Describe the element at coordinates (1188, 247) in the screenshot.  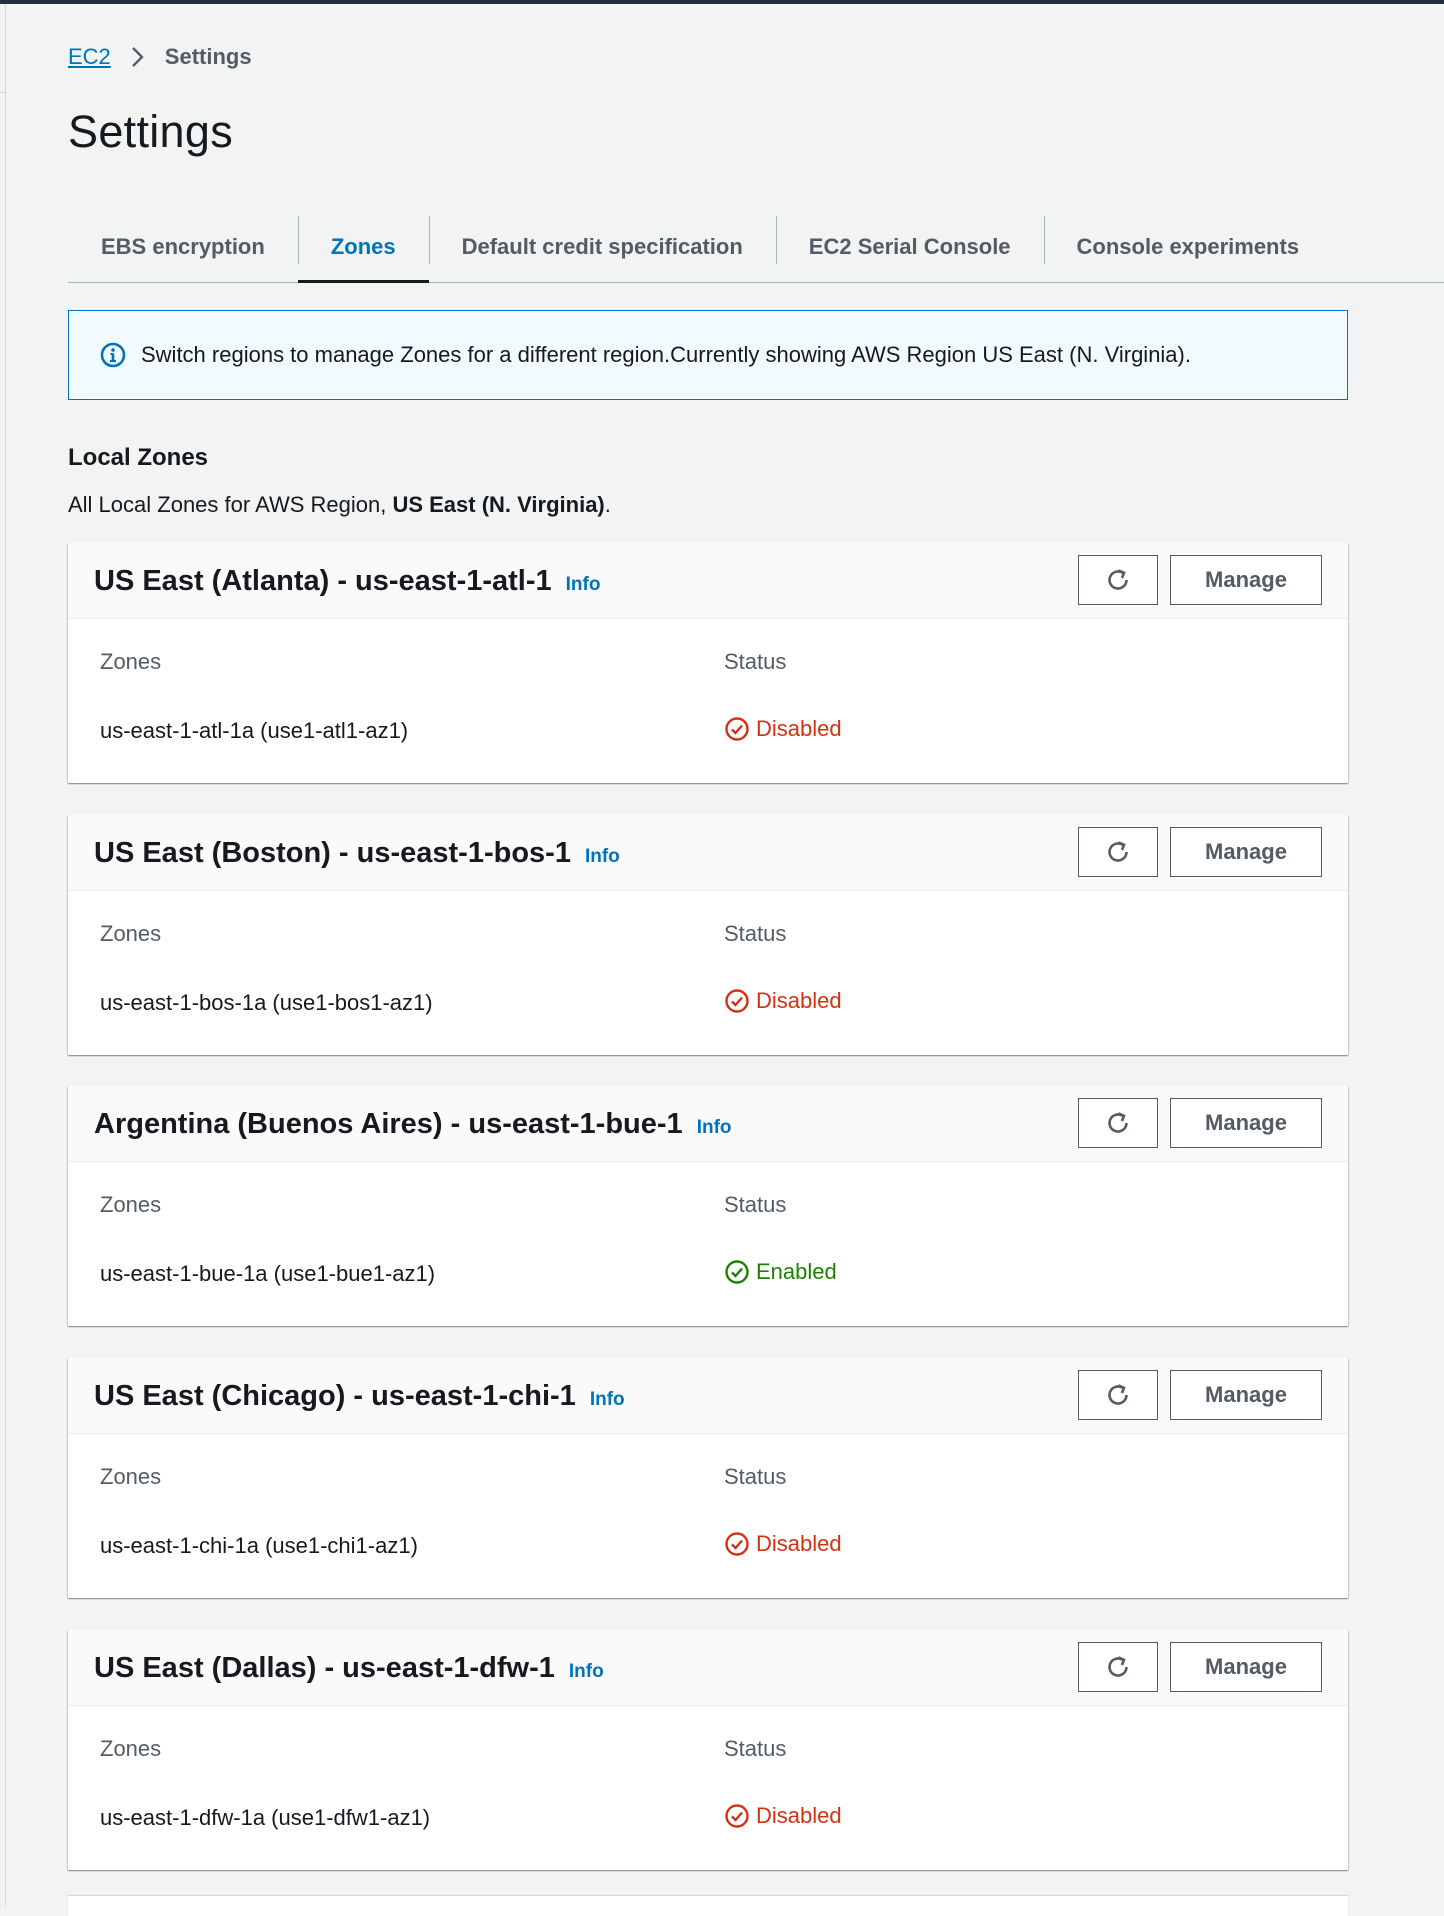
I see `tab-console-experiments: Console experiments` at that location.